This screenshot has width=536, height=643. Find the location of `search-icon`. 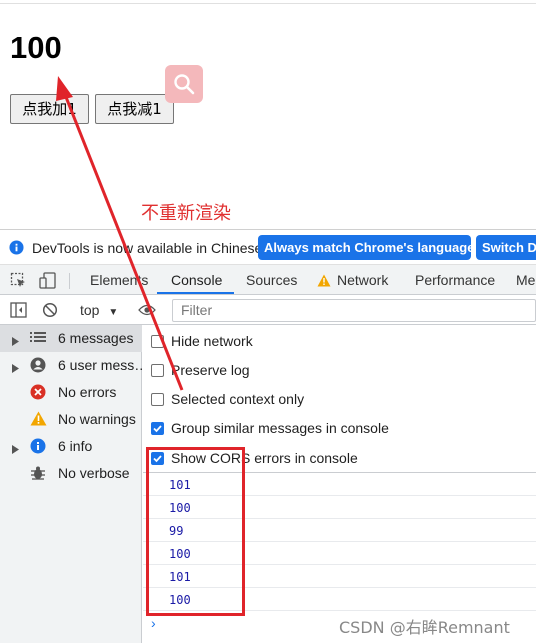

search-icon is located at coordinates (184, 84).